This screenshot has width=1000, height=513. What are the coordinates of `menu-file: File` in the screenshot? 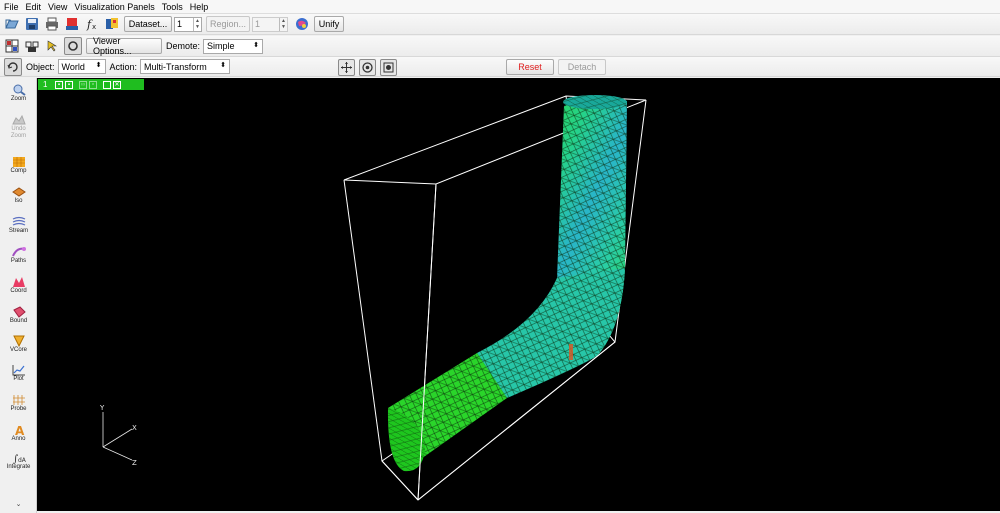 It's located at (11, 7).